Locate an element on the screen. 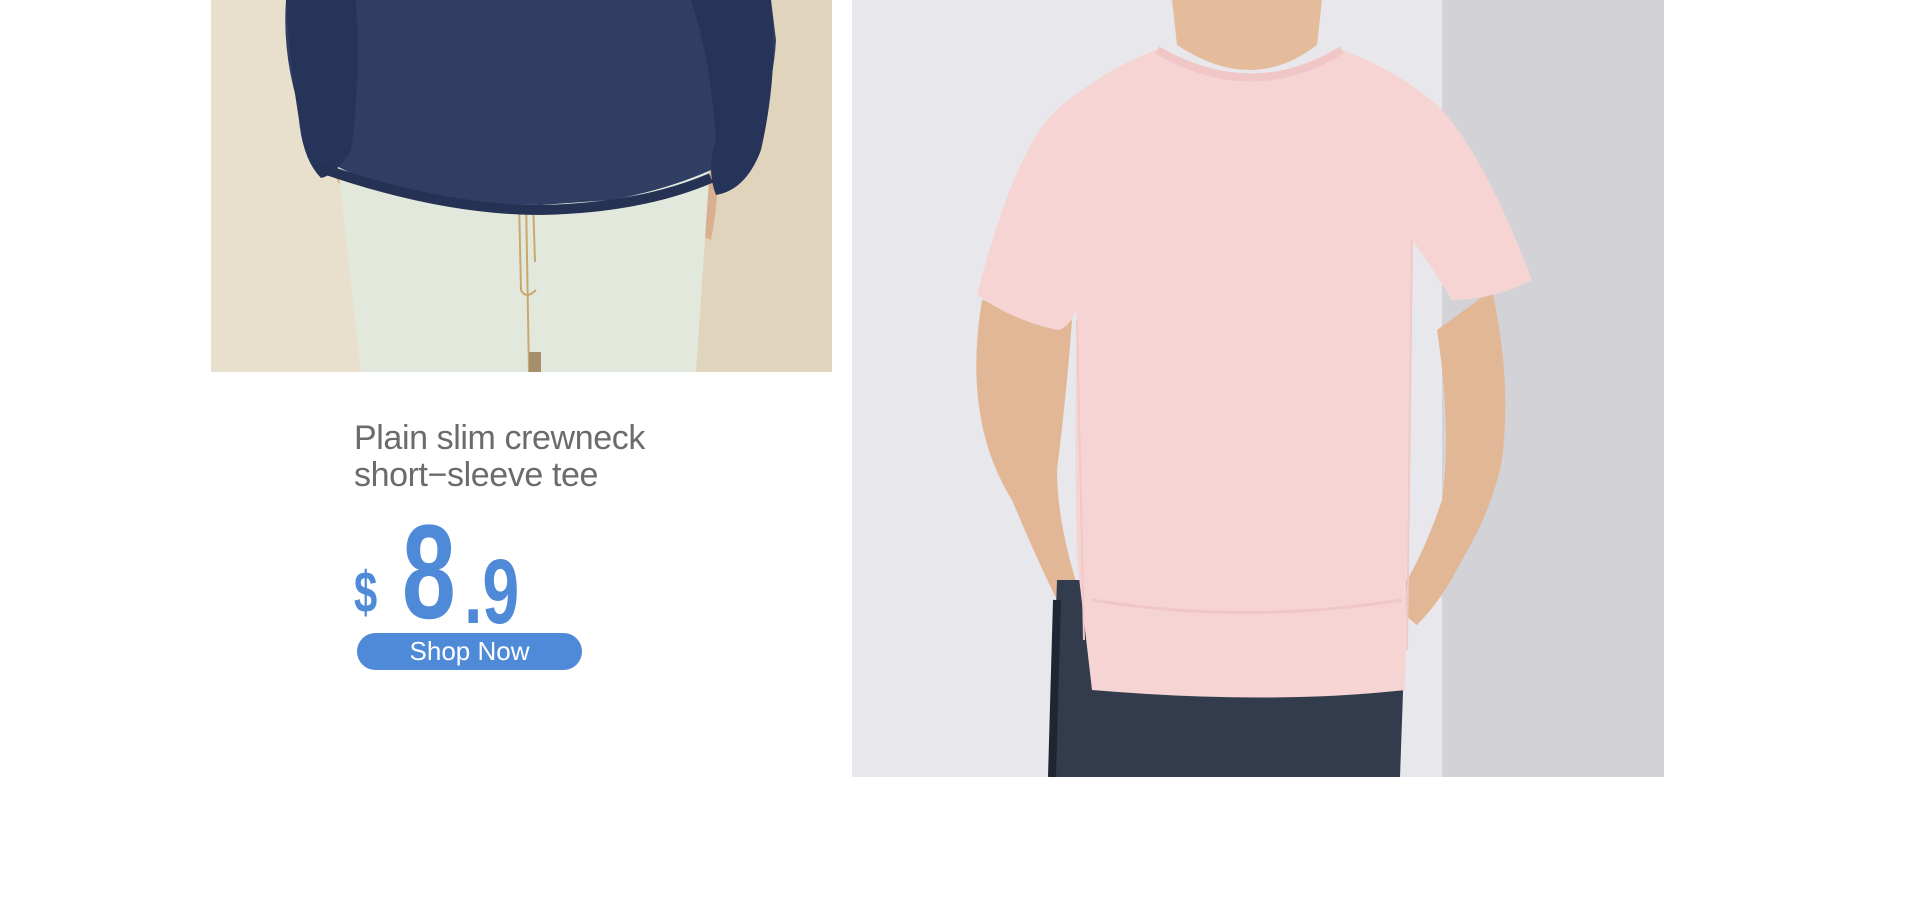 The height and width of the screenshot is (900, 1920). product-title: Plain slim crewneck short−sleeve tee is located at coordinates (564, 457).